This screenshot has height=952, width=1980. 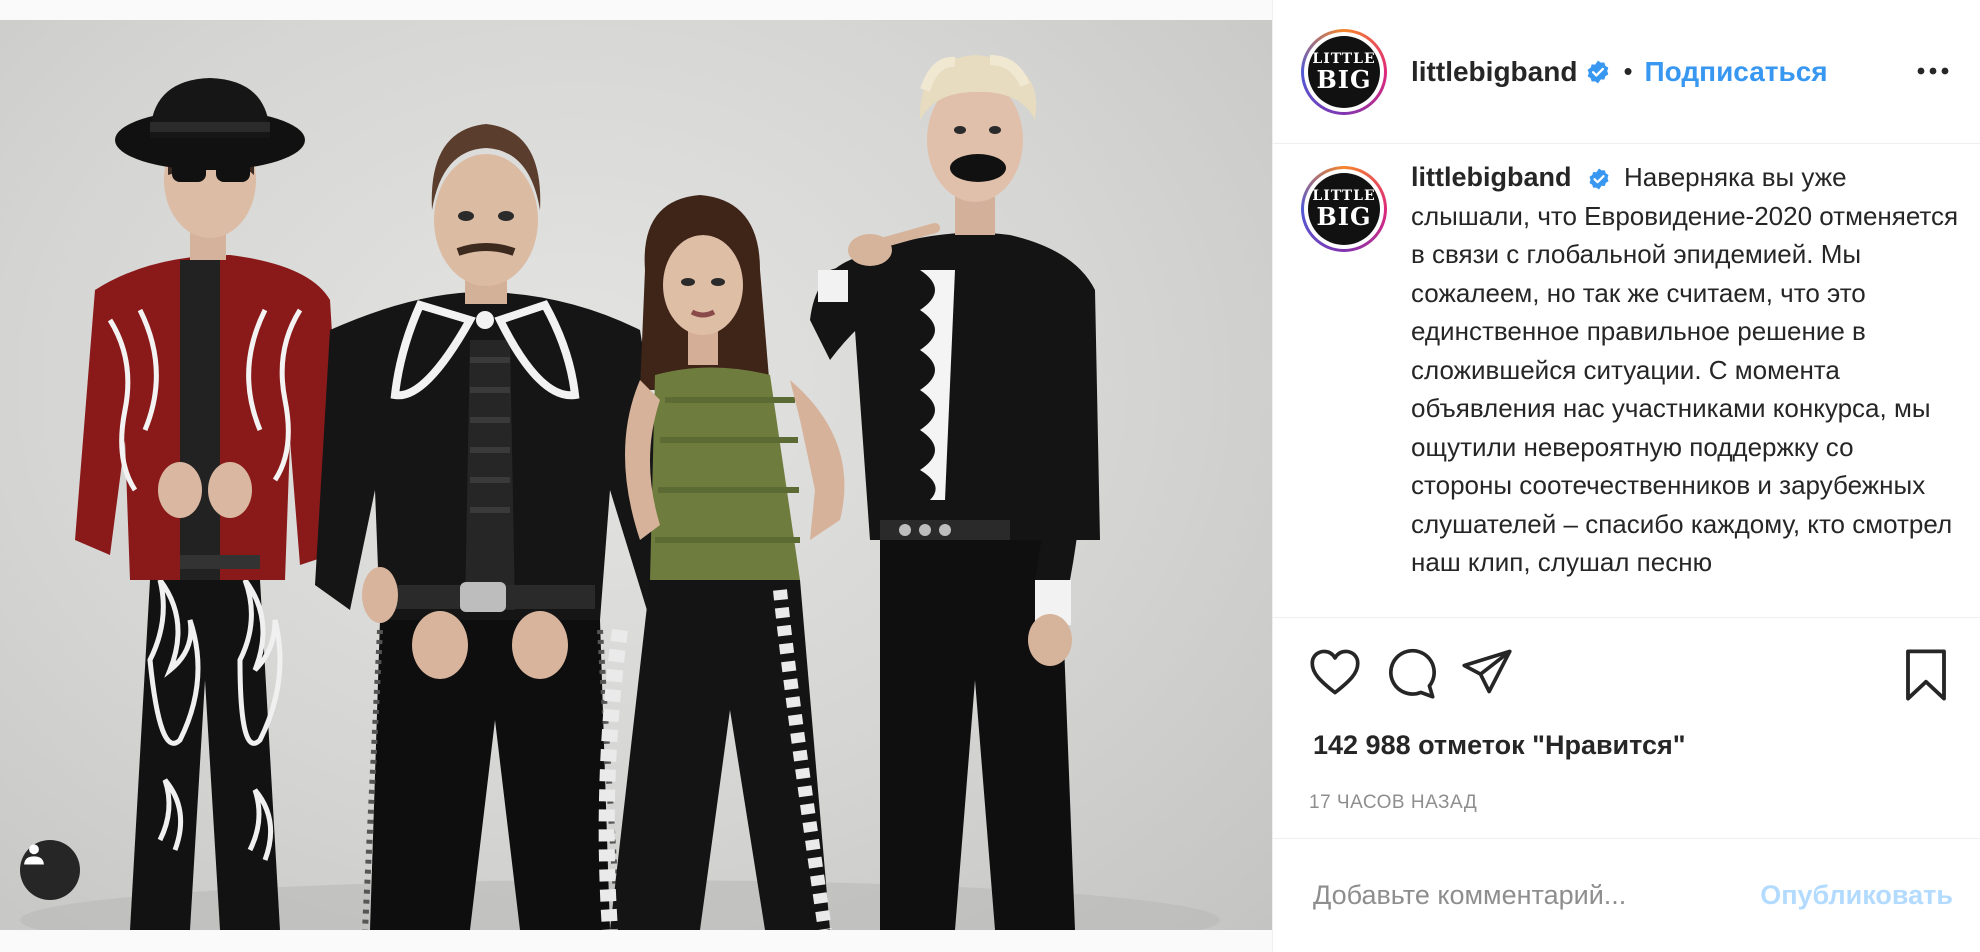 I want to click on more-options-icon, so click(x=1933, y=71).